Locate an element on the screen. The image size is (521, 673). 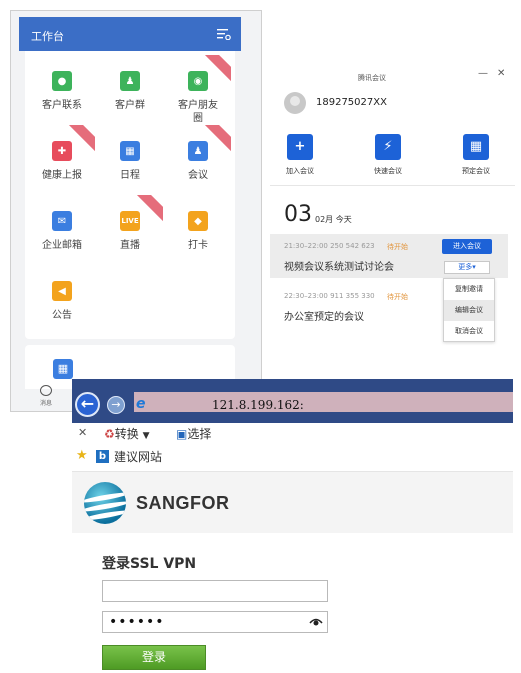
app-label: 直播 is located at coordinates (130, 245).